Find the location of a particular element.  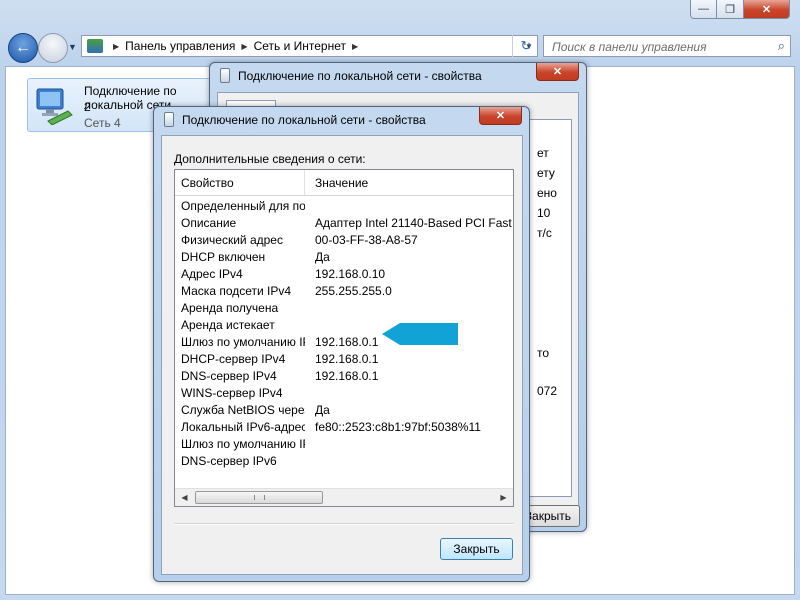

search-box: ⌕ is located at coordinates (667, 46).